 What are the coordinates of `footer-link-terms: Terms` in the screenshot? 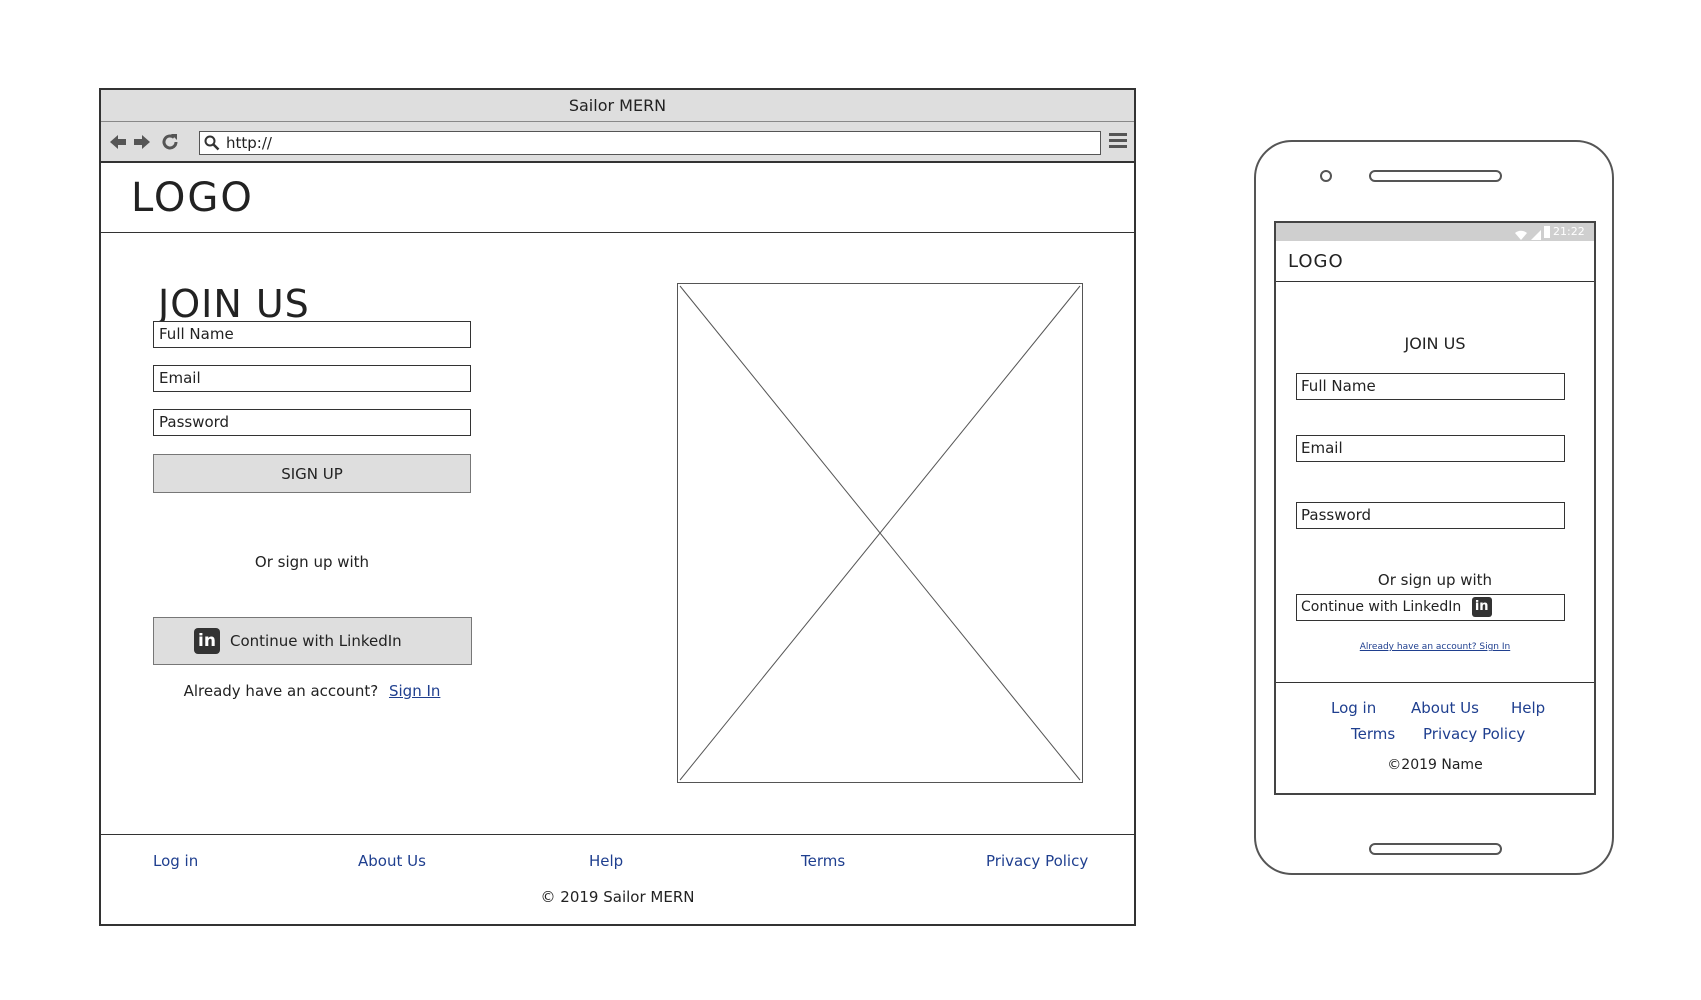 It's located at (823, 861).